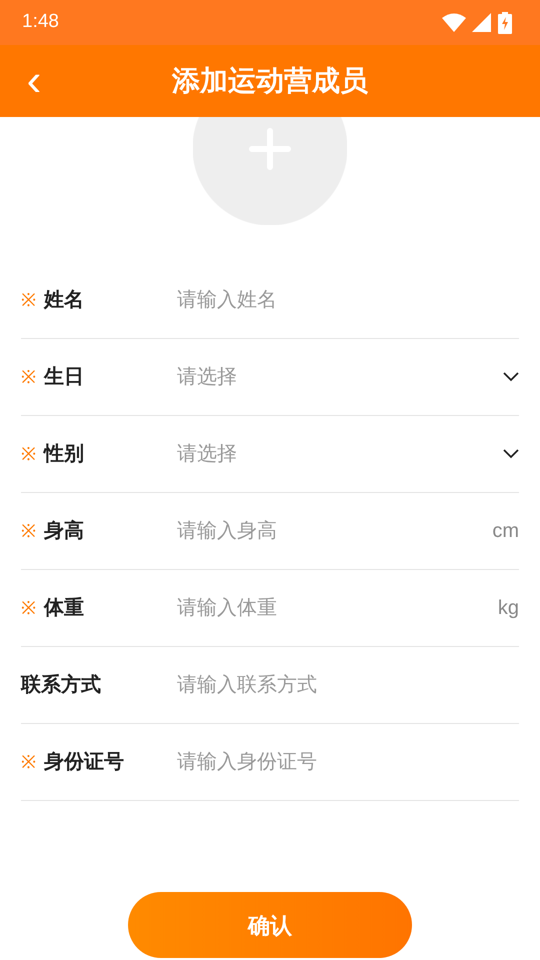 The width and height of the screenshot is (540, 960). Describe the element at coordinates (454, 22) in the screenshot. I see `wifi-icon` at that location.